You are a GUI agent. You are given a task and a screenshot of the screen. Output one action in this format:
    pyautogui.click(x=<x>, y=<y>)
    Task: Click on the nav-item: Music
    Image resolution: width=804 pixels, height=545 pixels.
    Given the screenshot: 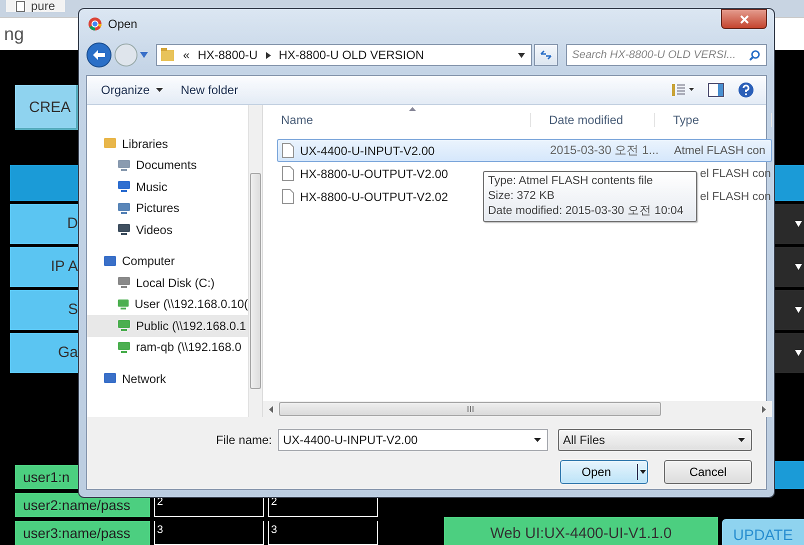 What is the action you would take?
    pyautogui.click(x=167, y=187)
    